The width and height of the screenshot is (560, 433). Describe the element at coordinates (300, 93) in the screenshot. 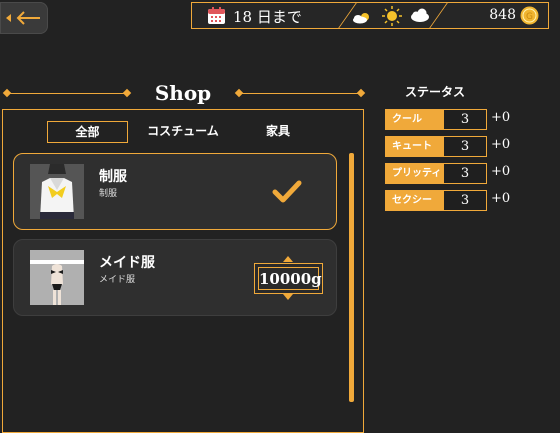

I see `shop-title-line-right` at that location.